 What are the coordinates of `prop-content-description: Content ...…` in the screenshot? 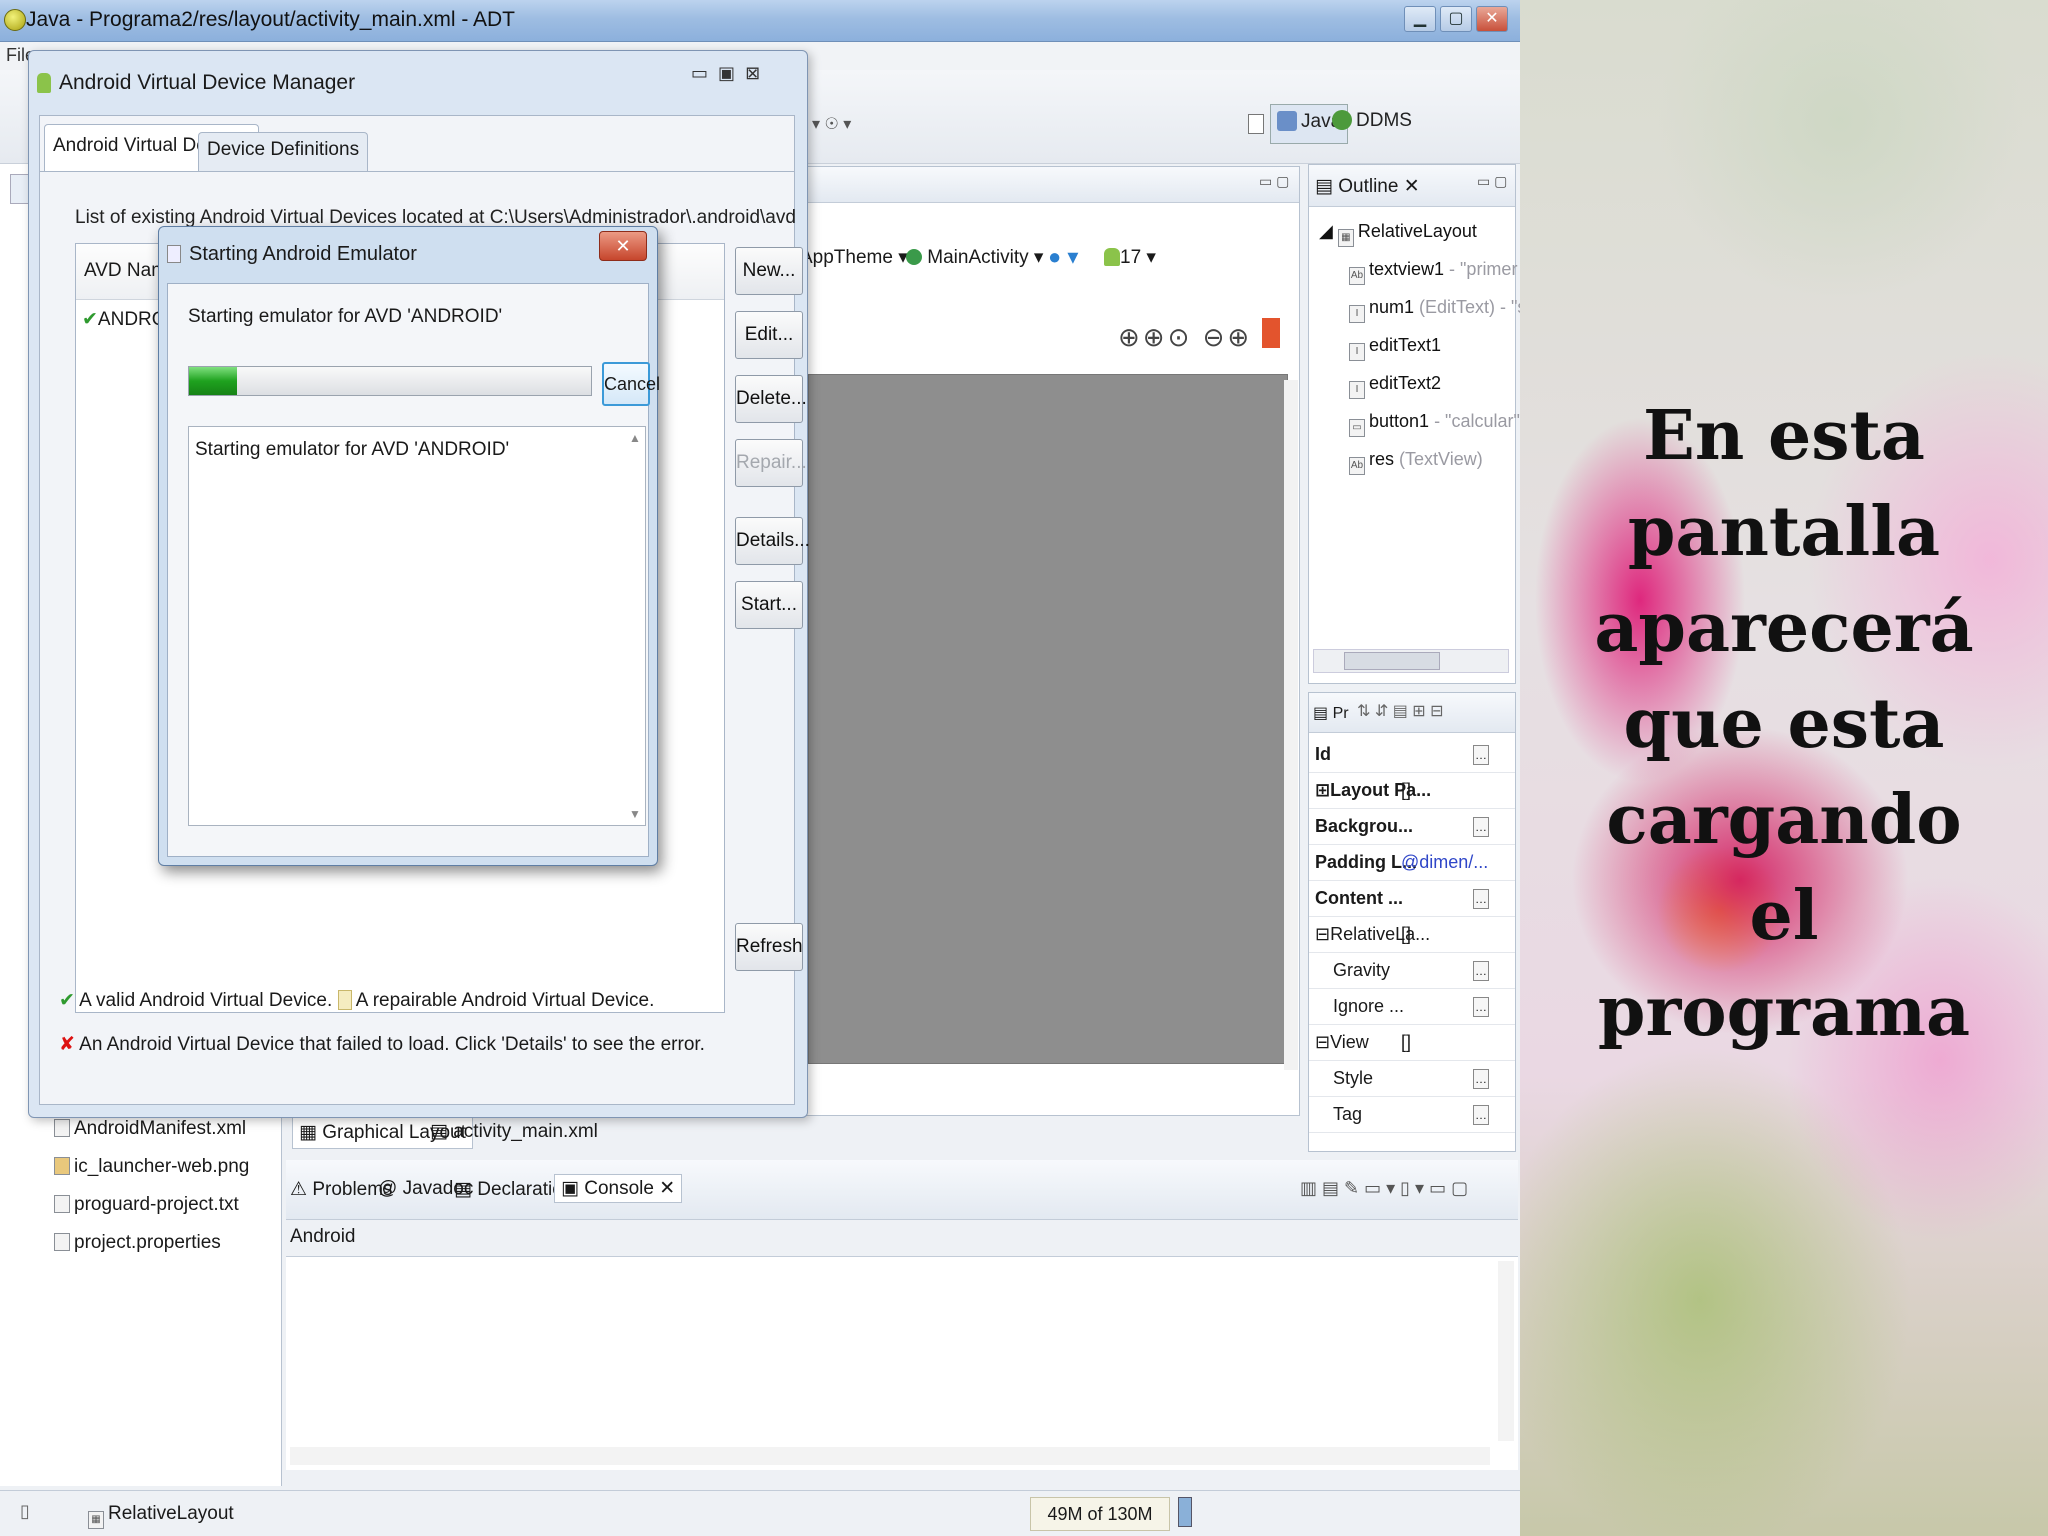 It's located at (1412, 899).